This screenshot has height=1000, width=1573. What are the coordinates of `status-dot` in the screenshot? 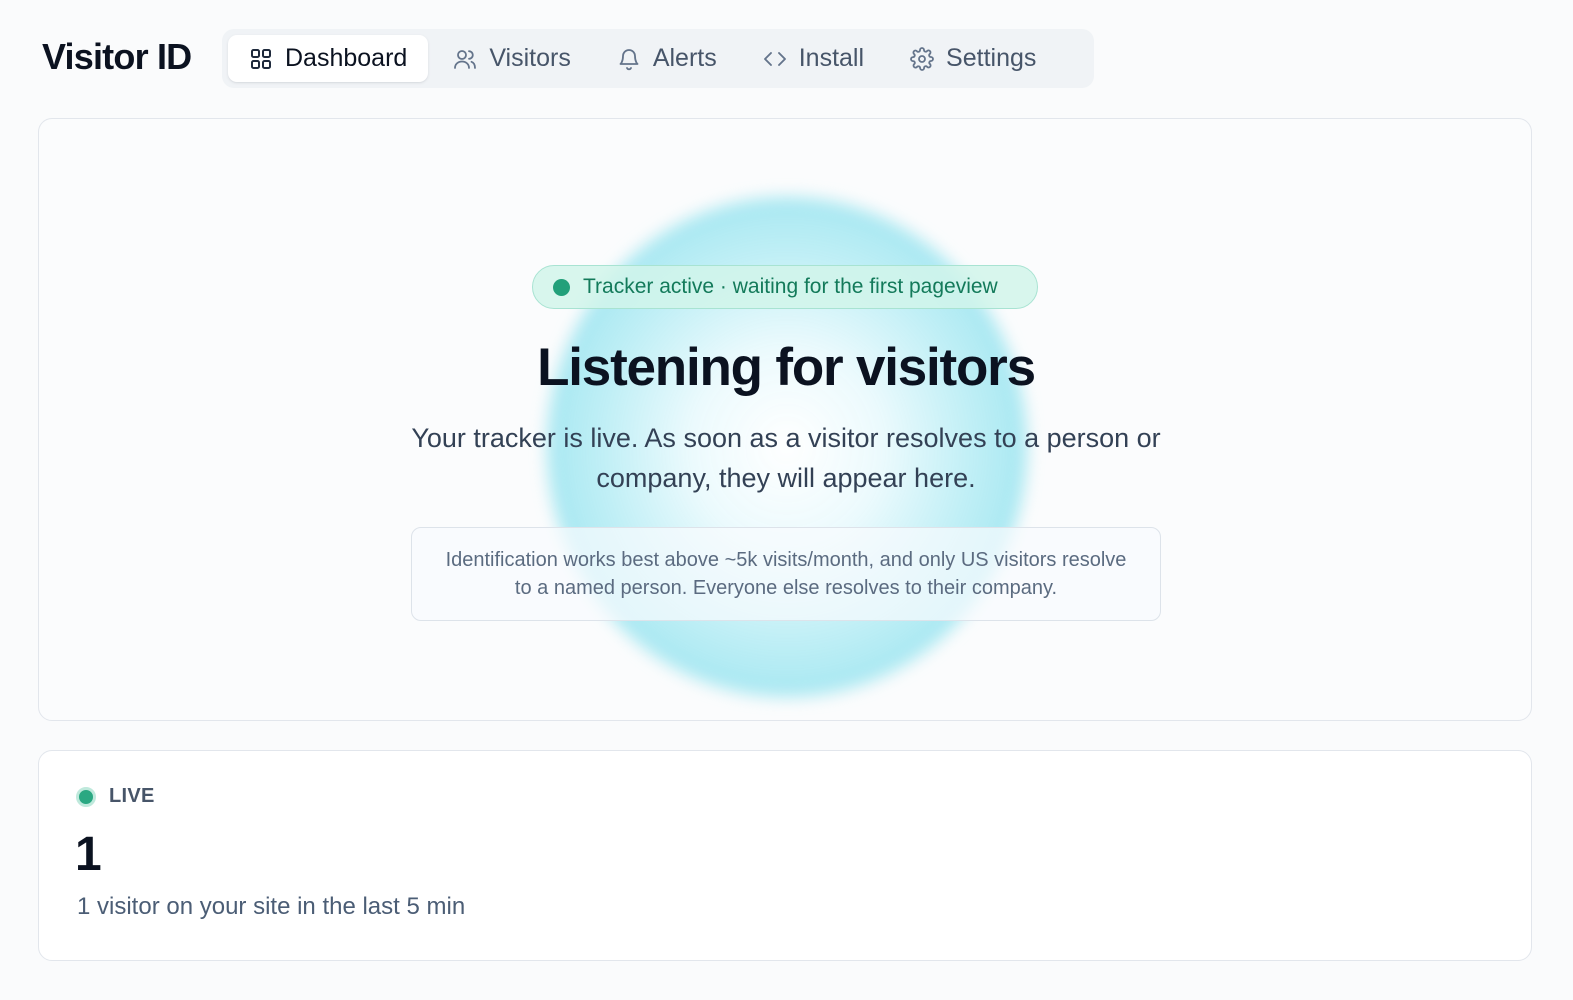 It's located at (561, 287).